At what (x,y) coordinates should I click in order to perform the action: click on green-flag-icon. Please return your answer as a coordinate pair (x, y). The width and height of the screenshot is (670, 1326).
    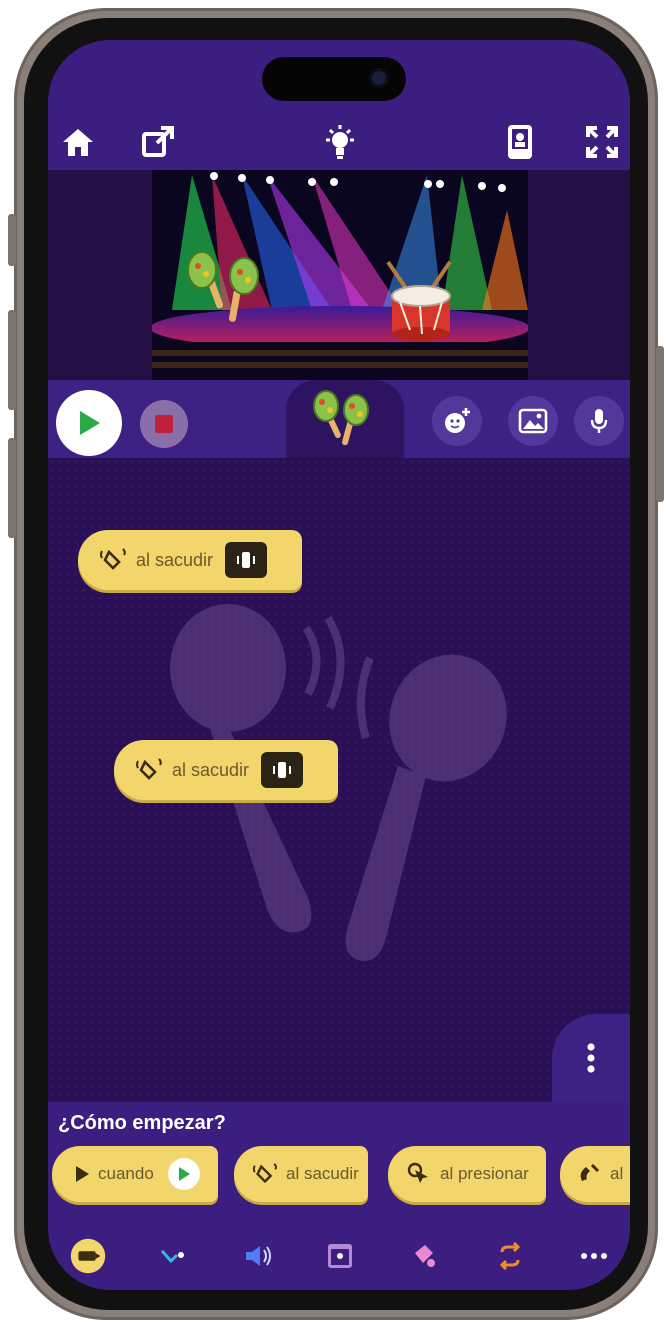
    Looking at the image, I should click on (183, 1174).